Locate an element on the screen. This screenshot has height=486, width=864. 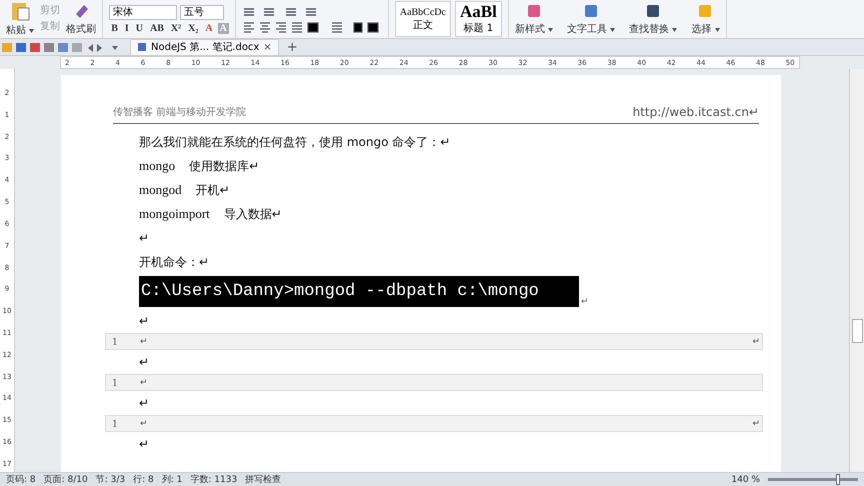
command-description: 导入数据↵ is located at coordinates (253, 214).